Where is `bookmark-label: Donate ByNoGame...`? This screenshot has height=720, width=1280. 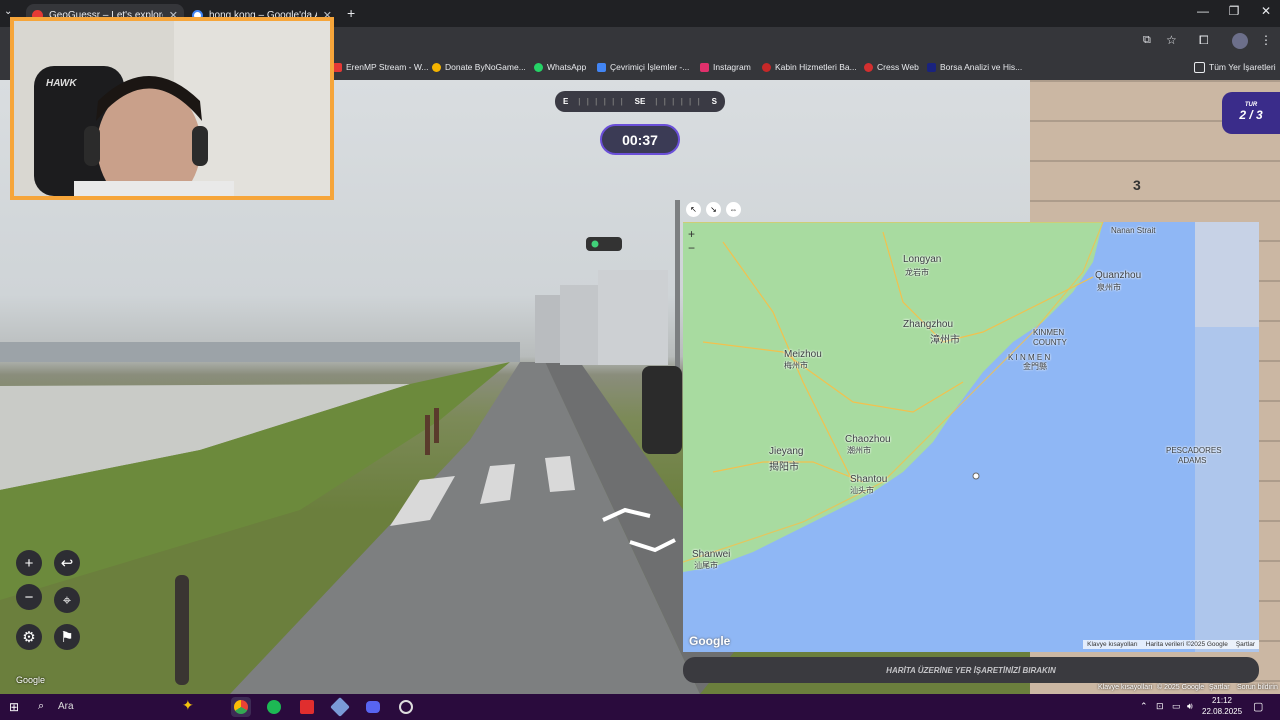
bookmark-label: Donate ByNoGame... is located at coordinates (485, 67).